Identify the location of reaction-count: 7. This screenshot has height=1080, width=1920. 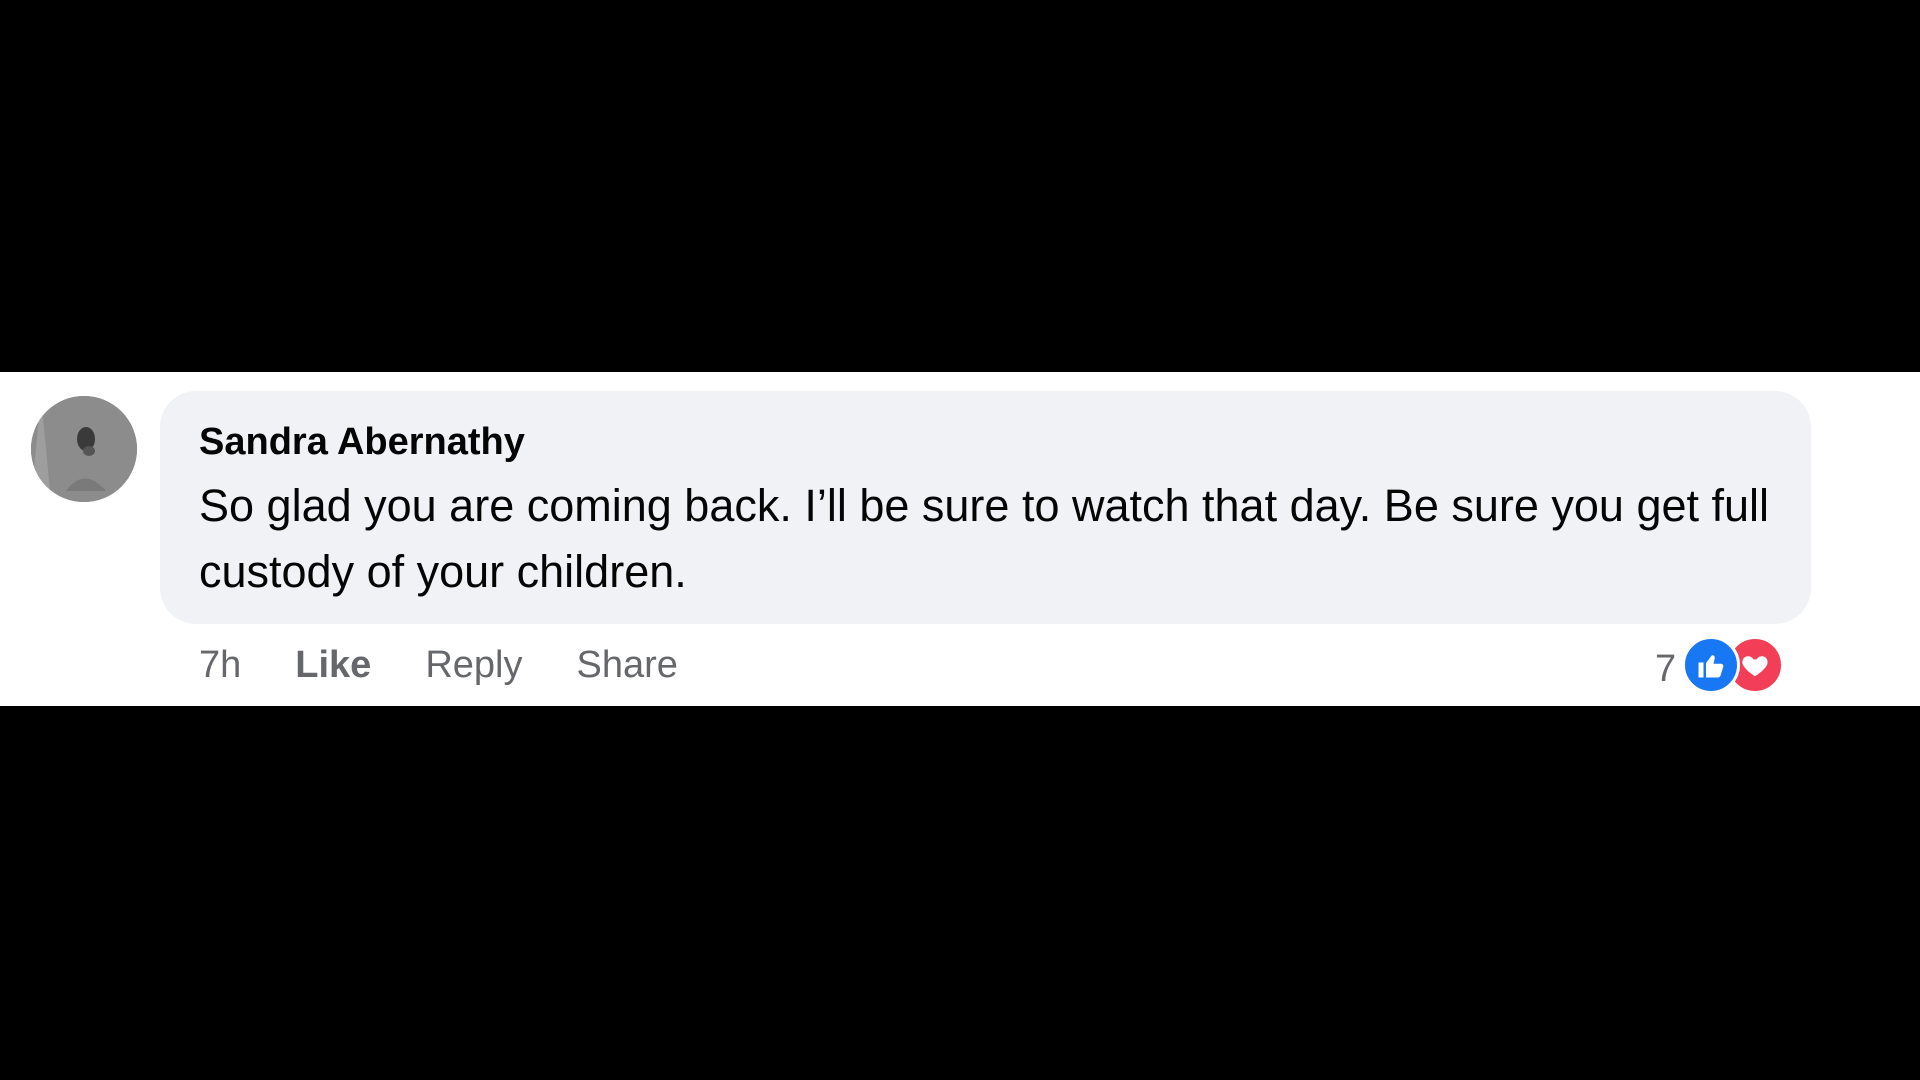
(1666, 668).